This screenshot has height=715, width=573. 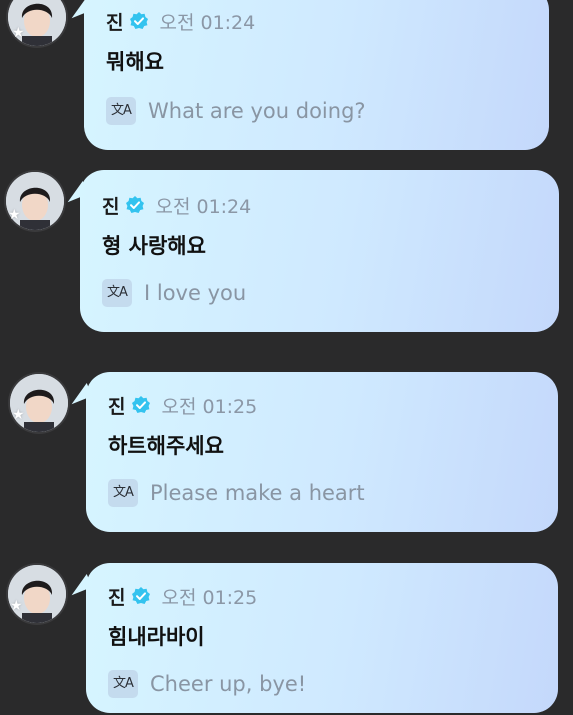 I want to click on message-text: 뭐해요, so click(x=135, y=62).